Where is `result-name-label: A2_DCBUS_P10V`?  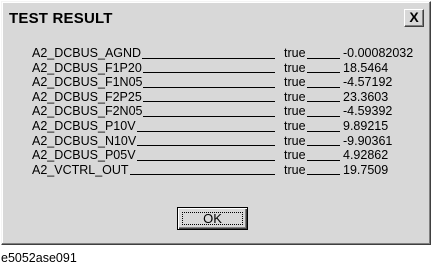 result-name-label: A2_DCBUS_P10V is located at coordinates (84, 125).